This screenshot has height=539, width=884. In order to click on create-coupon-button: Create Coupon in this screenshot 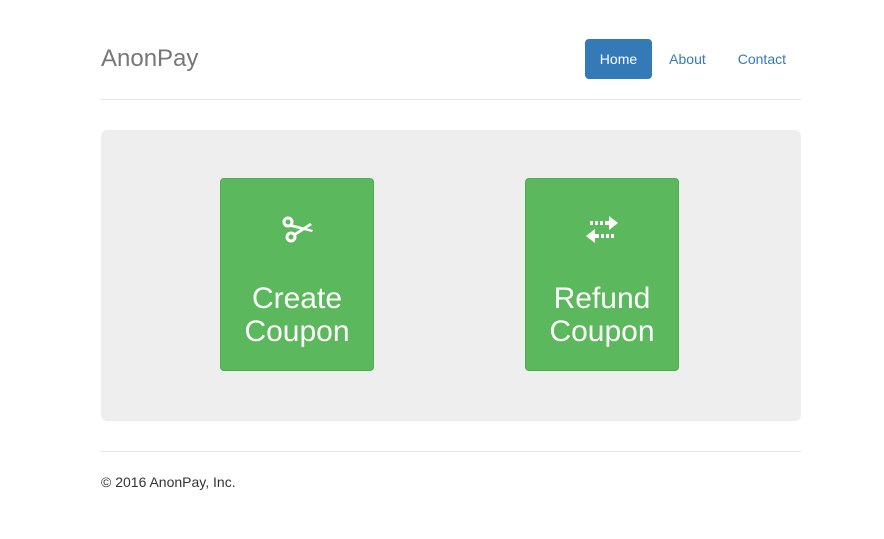, I will do `click(297, 274)`.